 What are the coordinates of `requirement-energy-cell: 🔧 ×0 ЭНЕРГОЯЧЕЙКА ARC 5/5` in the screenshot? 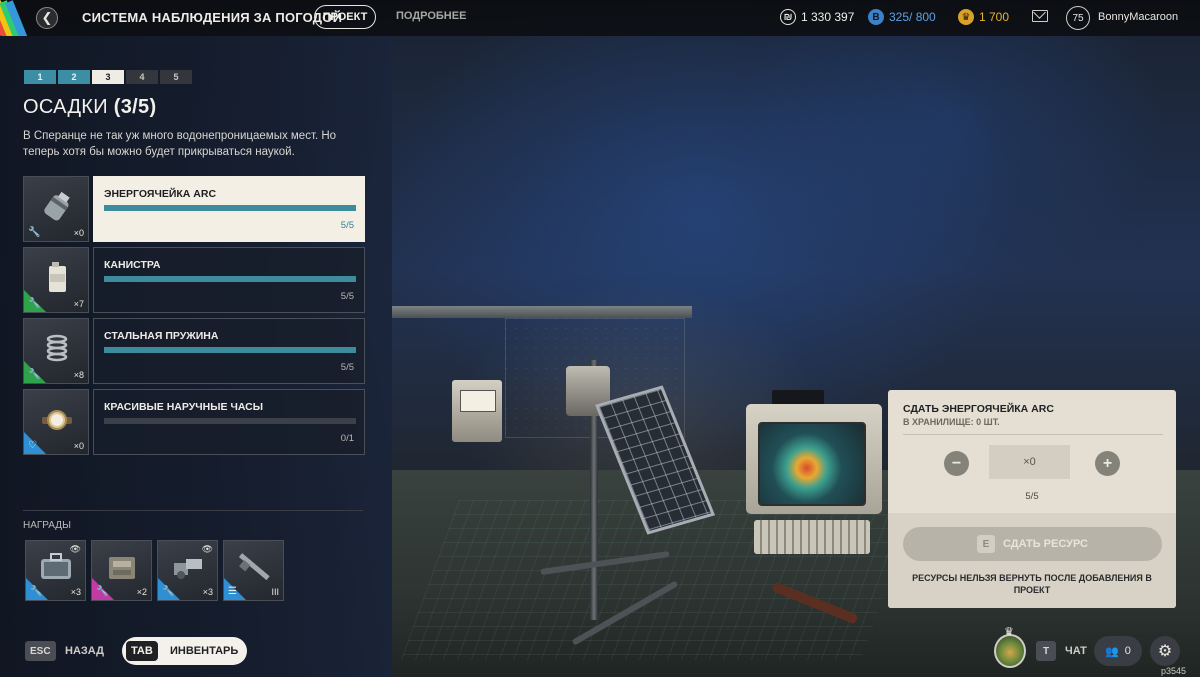 It's located at (194, 209).